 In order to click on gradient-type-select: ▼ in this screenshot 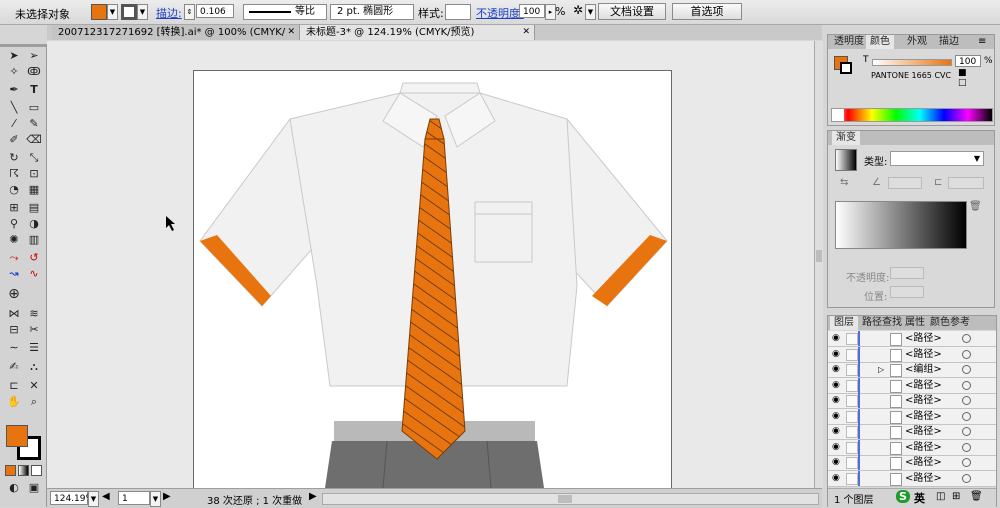, I will do `click(937, 158)`.